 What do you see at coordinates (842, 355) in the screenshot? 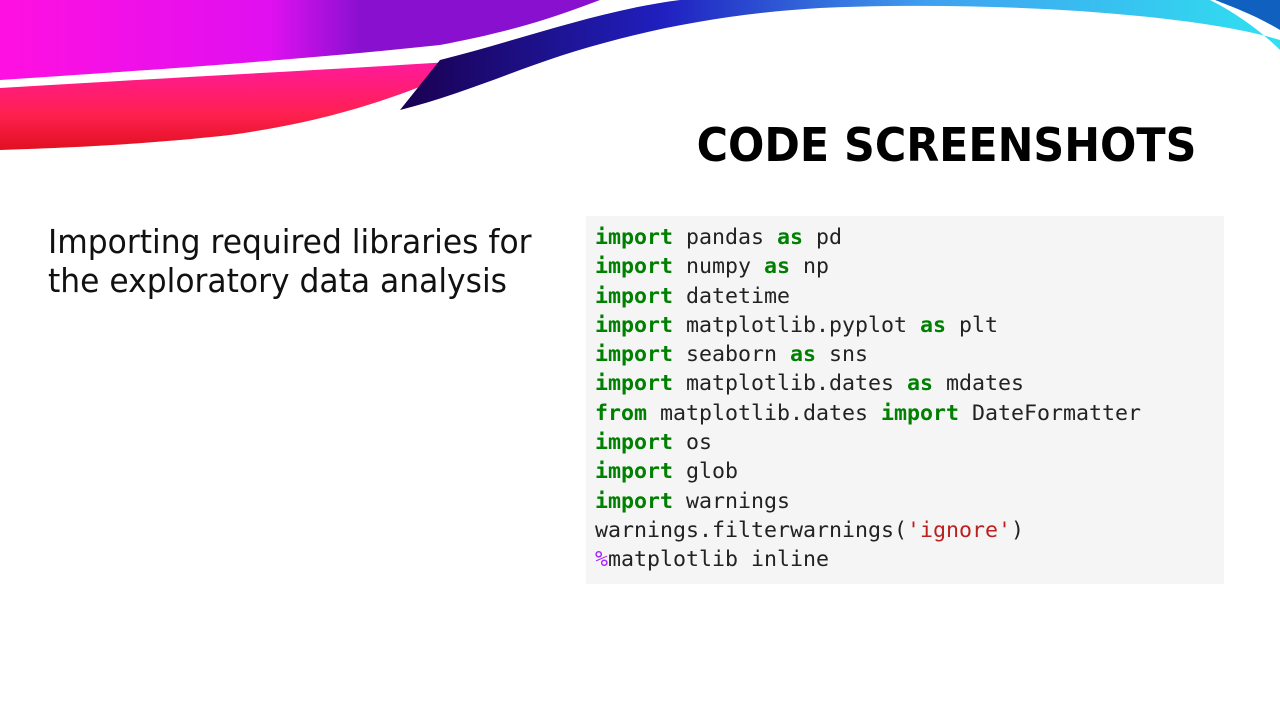
I see `code-text: sns` at bounding box center [842, 355].